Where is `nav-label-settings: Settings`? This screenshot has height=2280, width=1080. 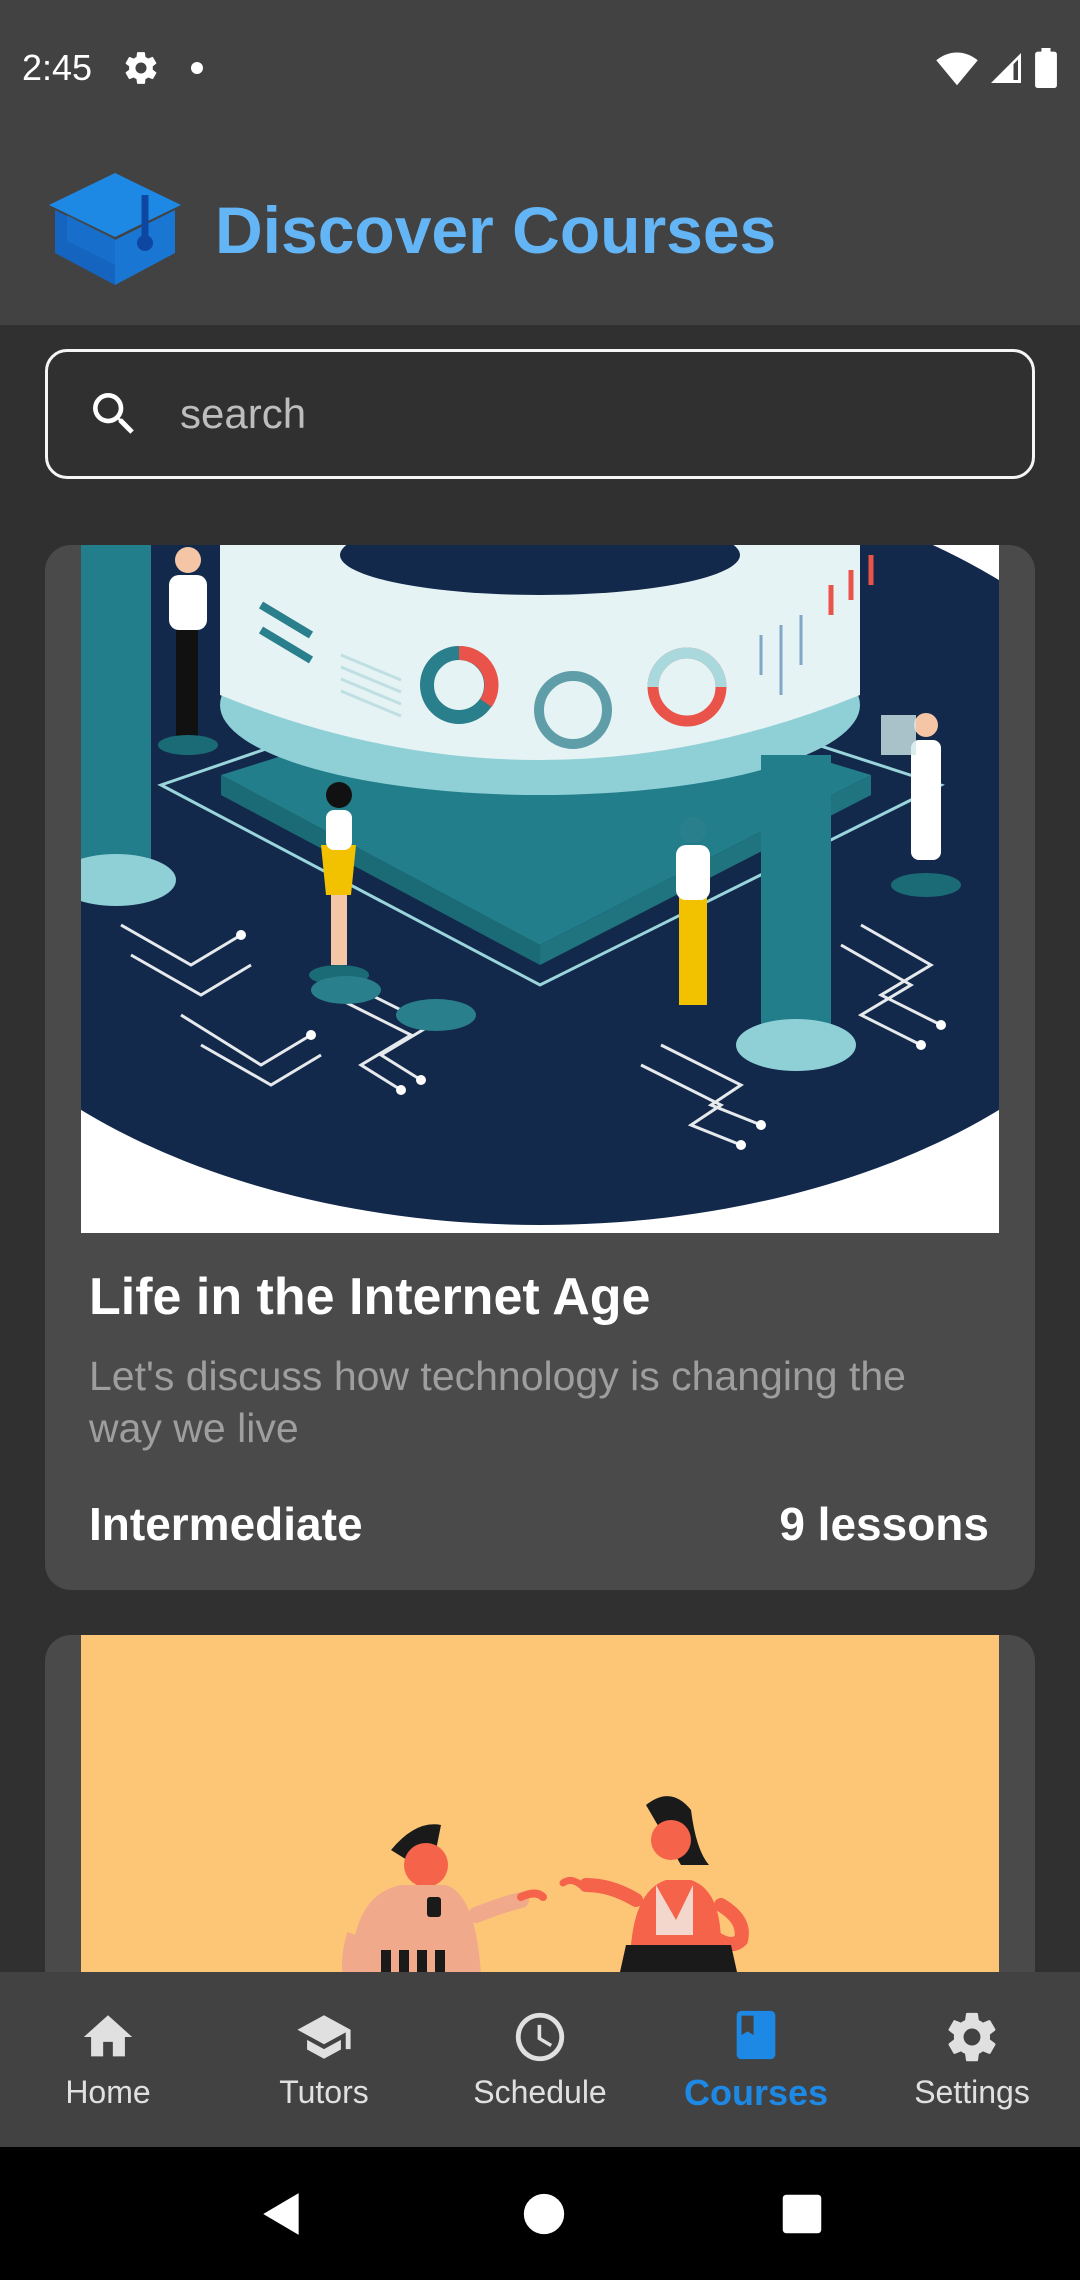 nav-label-settings: Settings is located at coordinates (972, 2092).